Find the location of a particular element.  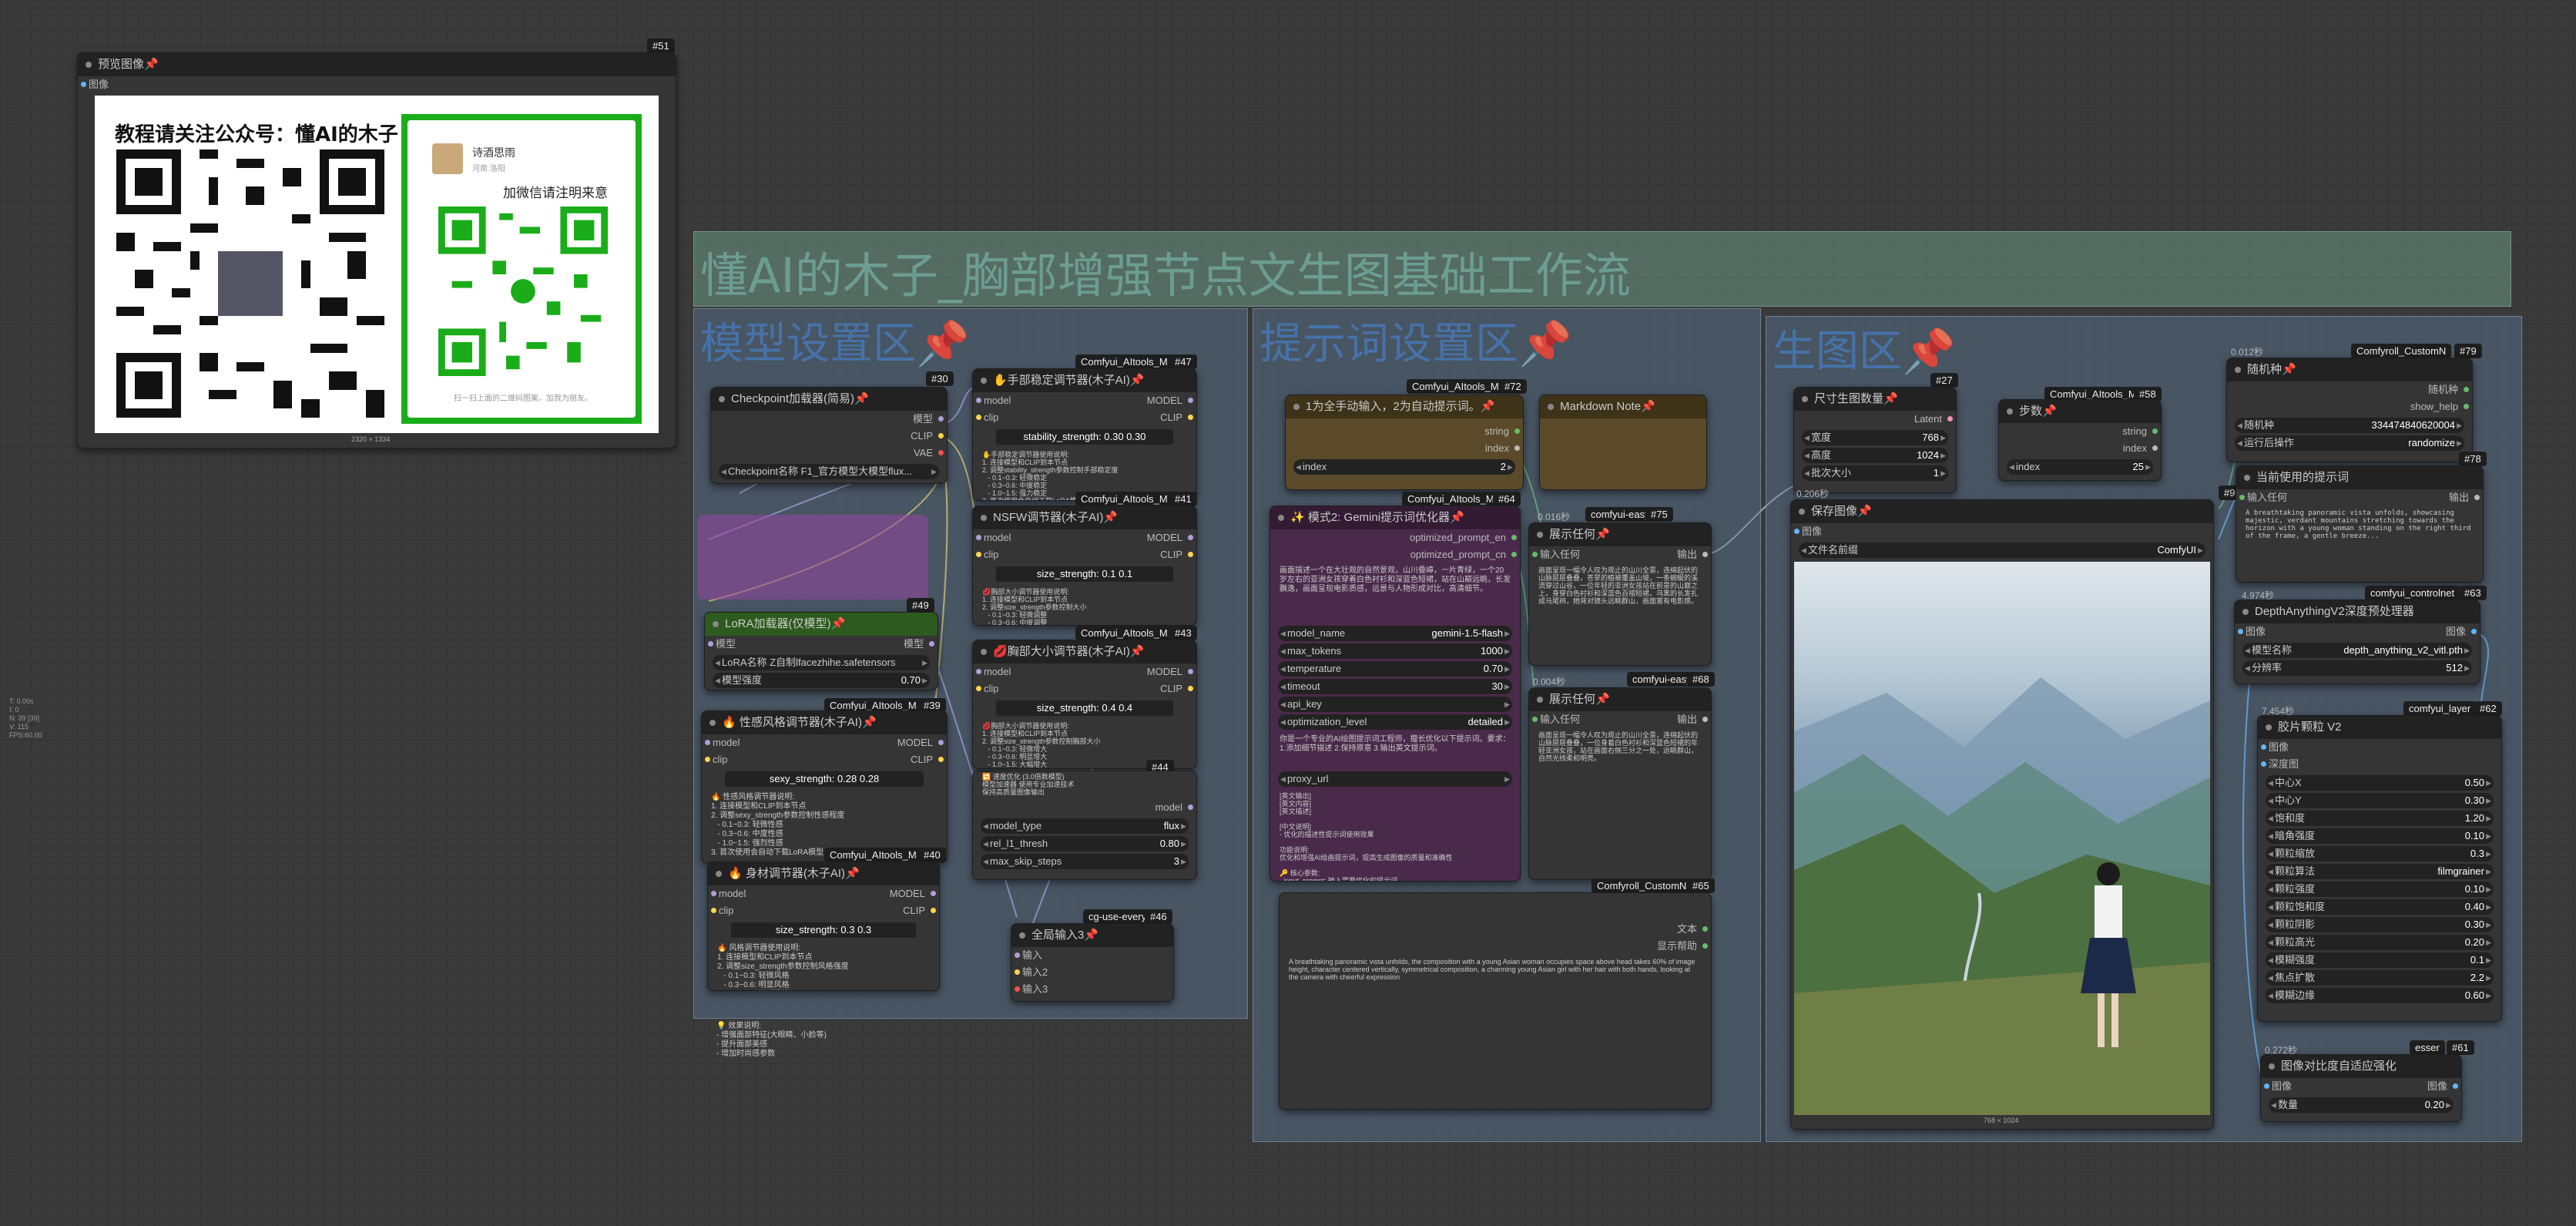

grain-focus-spread: 焦点扩散 2.2 is located at coordinates (2380, 978).